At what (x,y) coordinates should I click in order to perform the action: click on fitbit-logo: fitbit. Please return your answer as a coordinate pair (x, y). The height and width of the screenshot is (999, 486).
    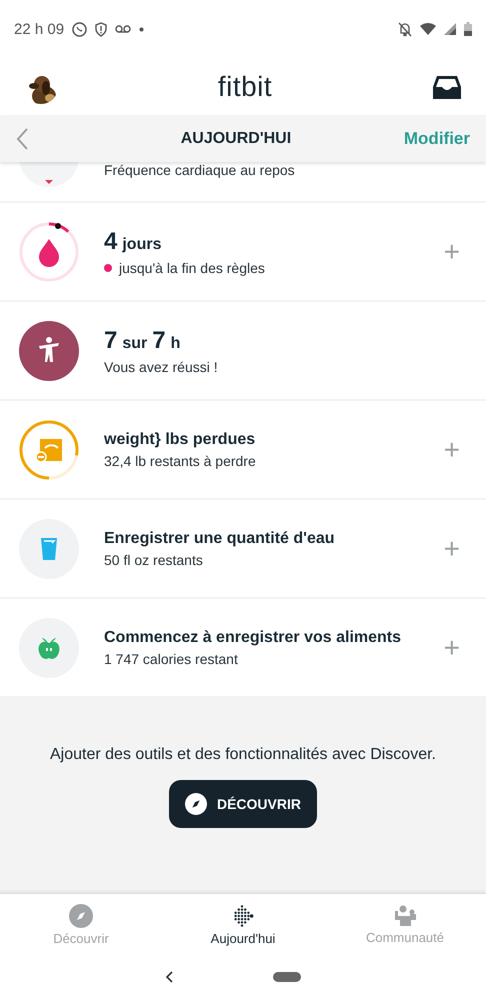
    Looking at the image, I should click on (245, 86).